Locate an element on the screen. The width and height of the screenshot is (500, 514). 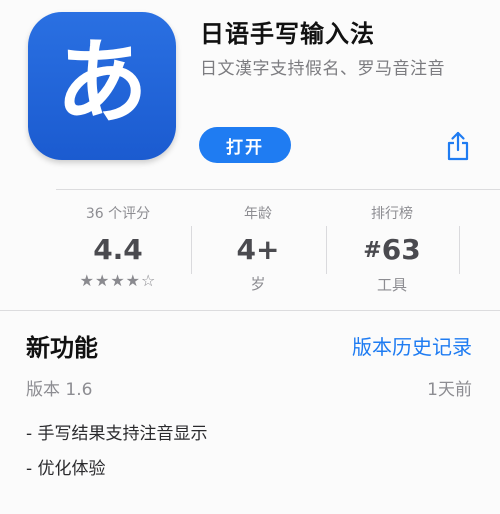
share-button is located at coordinates (458, 146).